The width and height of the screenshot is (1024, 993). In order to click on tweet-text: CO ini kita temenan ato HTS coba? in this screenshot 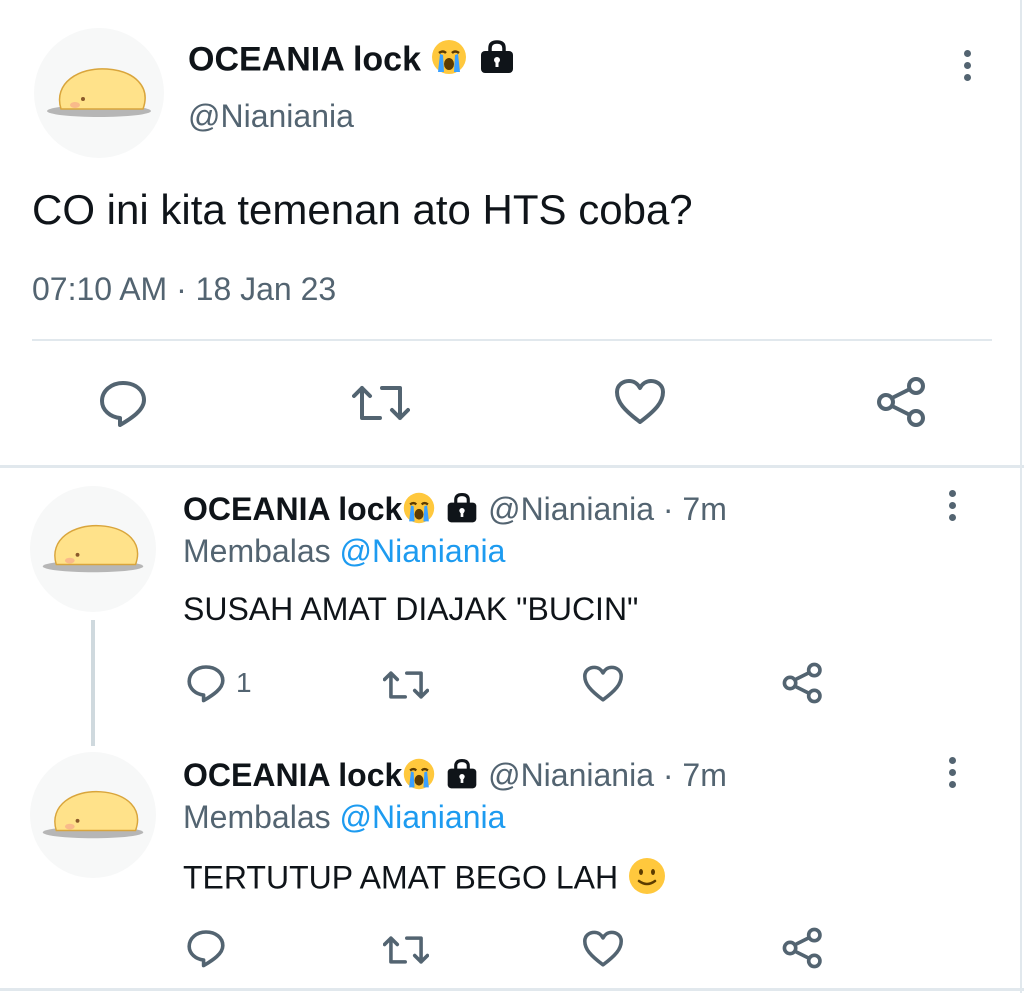, I will do `click(362, 209)`.